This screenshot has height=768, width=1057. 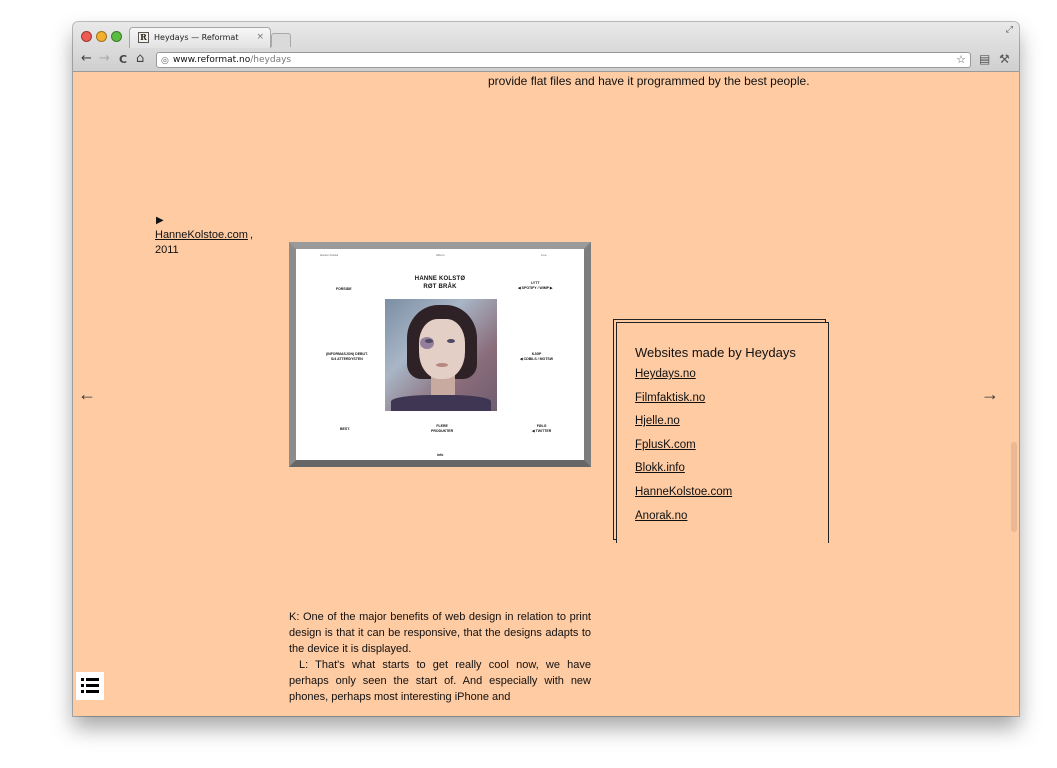 I want to click on close-window-button, so click(x=86, y=36).